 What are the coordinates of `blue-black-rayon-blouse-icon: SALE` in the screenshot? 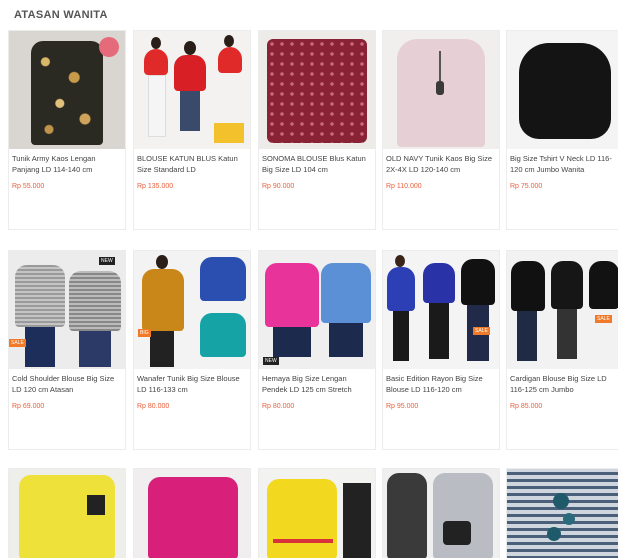 It's located at (441, 310).